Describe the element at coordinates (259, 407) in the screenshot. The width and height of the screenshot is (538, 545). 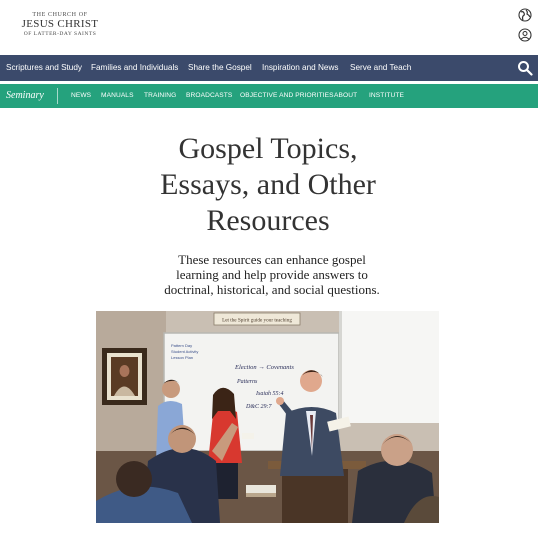
I see `board-text-line: D&C 29:7` at that location.